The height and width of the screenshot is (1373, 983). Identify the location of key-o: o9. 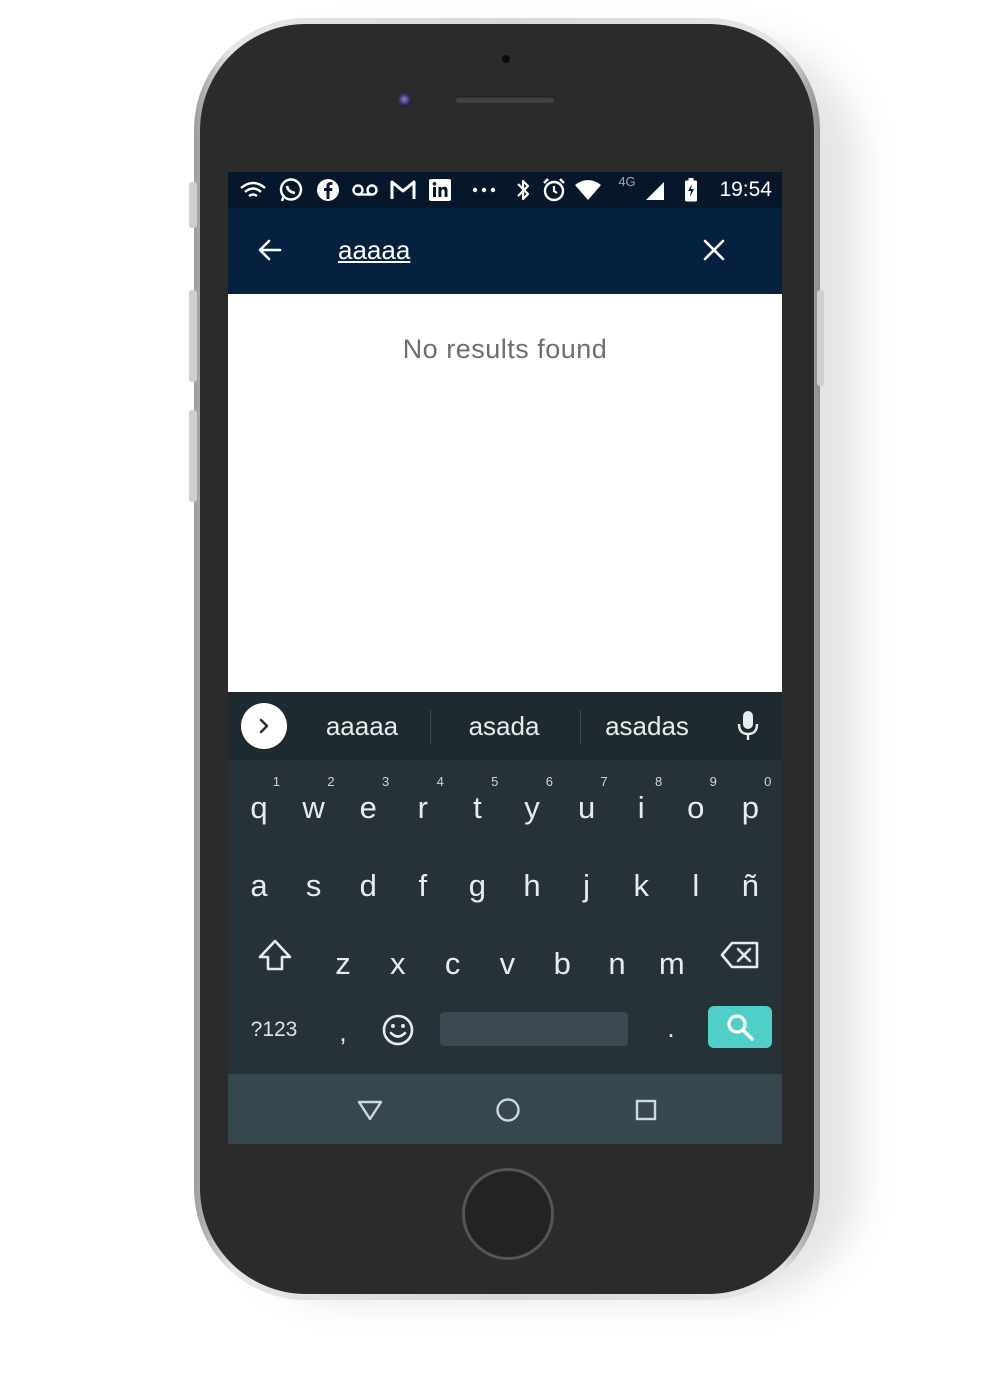
(696, 805).